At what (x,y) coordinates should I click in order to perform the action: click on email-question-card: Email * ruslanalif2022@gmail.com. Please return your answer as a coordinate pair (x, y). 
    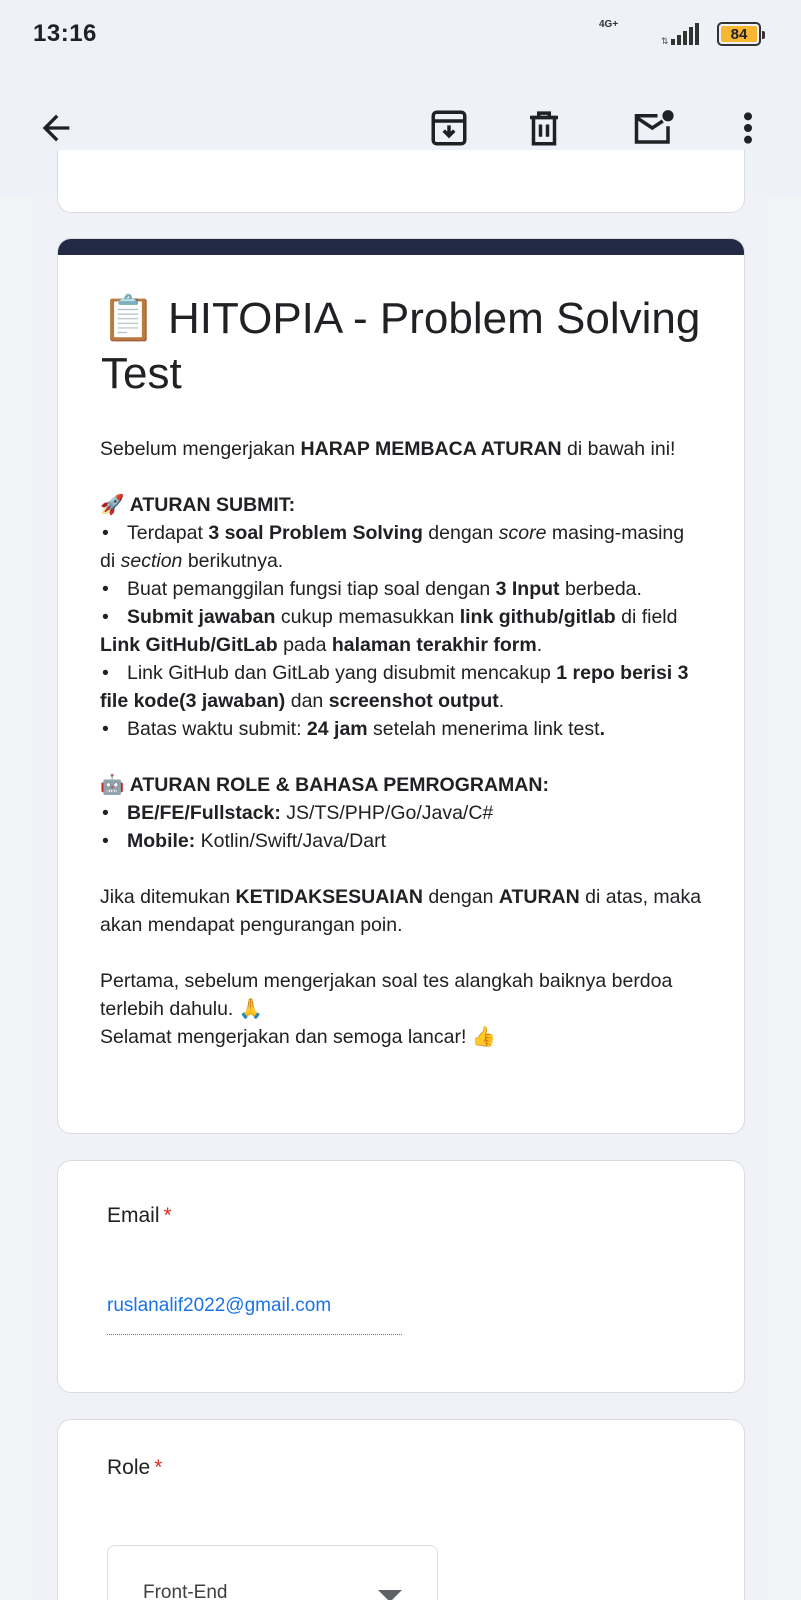
    Looking at the image, I should click on (401, 1276).